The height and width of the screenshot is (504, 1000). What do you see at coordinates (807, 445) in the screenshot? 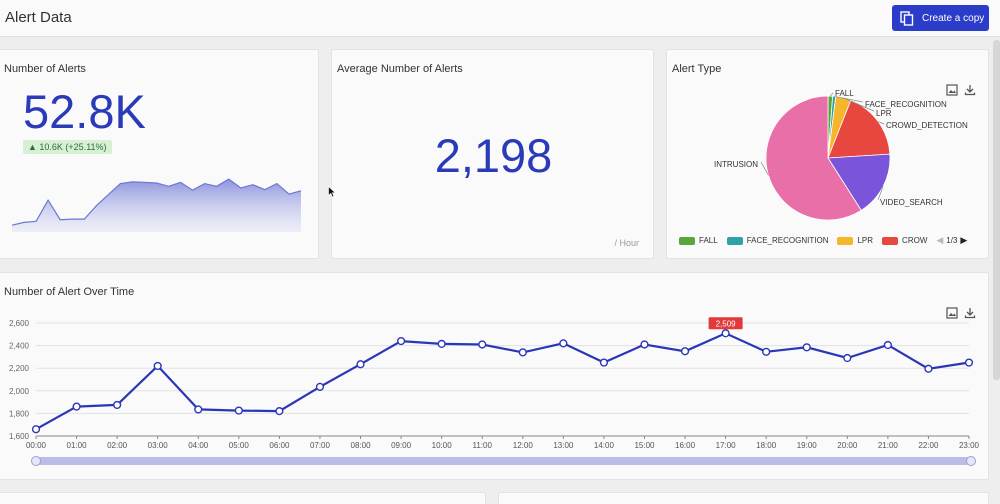
I see `x-tick-label: 19:00` at bounding box center [807, 445].